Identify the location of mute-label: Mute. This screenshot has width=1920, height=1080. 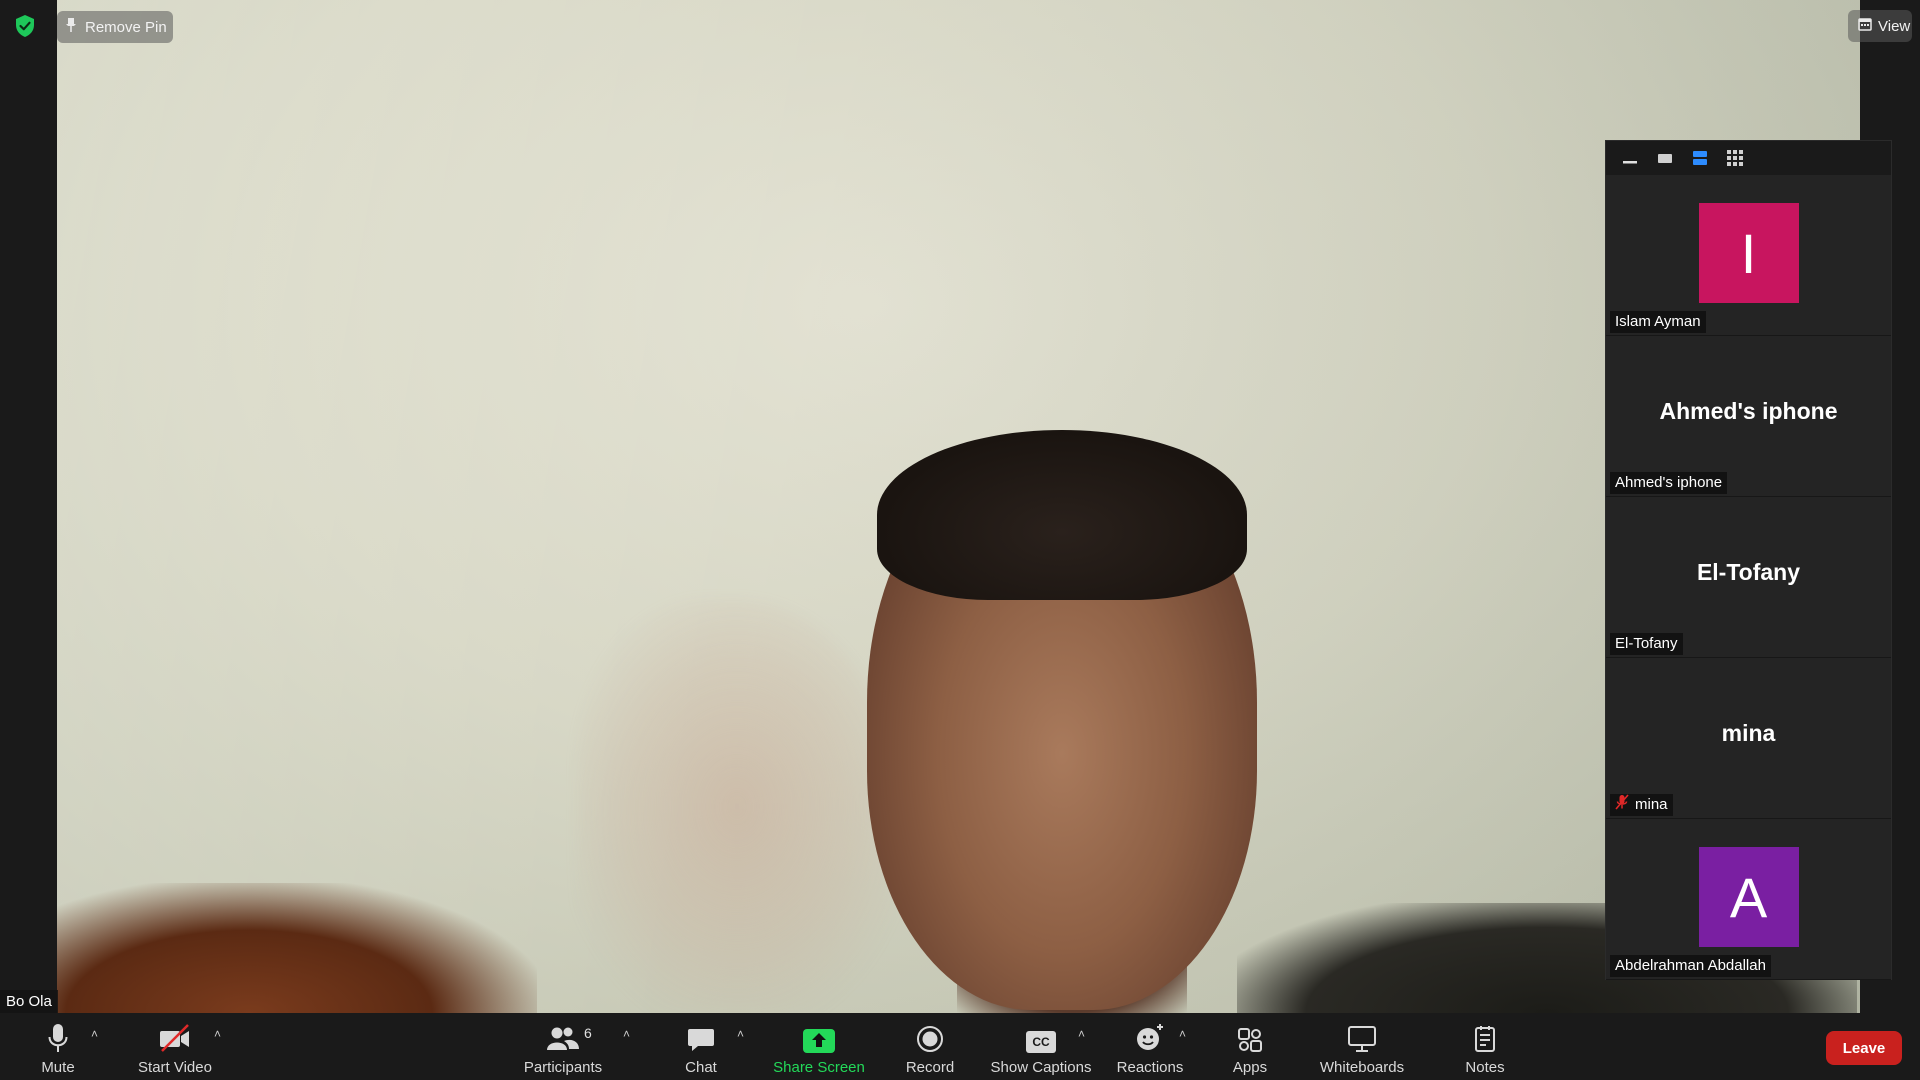
(58, 1067).